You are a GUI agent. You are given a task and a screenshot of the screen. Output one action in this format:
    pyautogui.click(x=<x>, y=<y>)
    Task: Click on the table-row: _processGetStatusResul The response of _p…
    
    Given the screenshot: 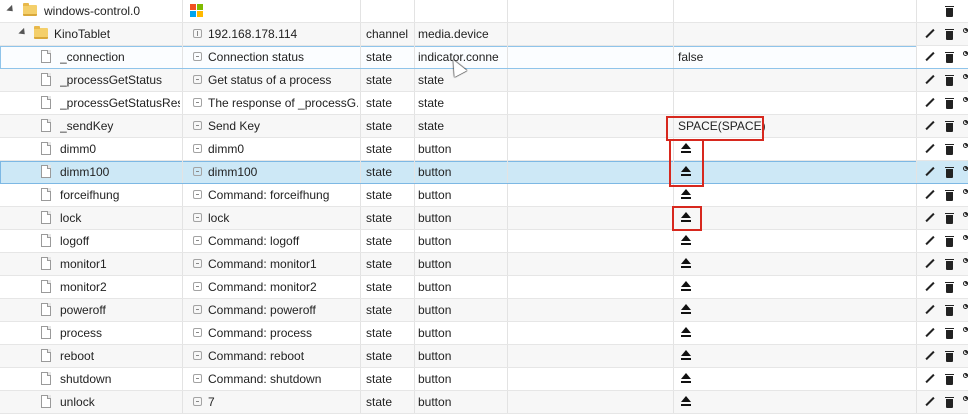 What is the action you would take?
    pyautogui.click(x=484, y=103)
    